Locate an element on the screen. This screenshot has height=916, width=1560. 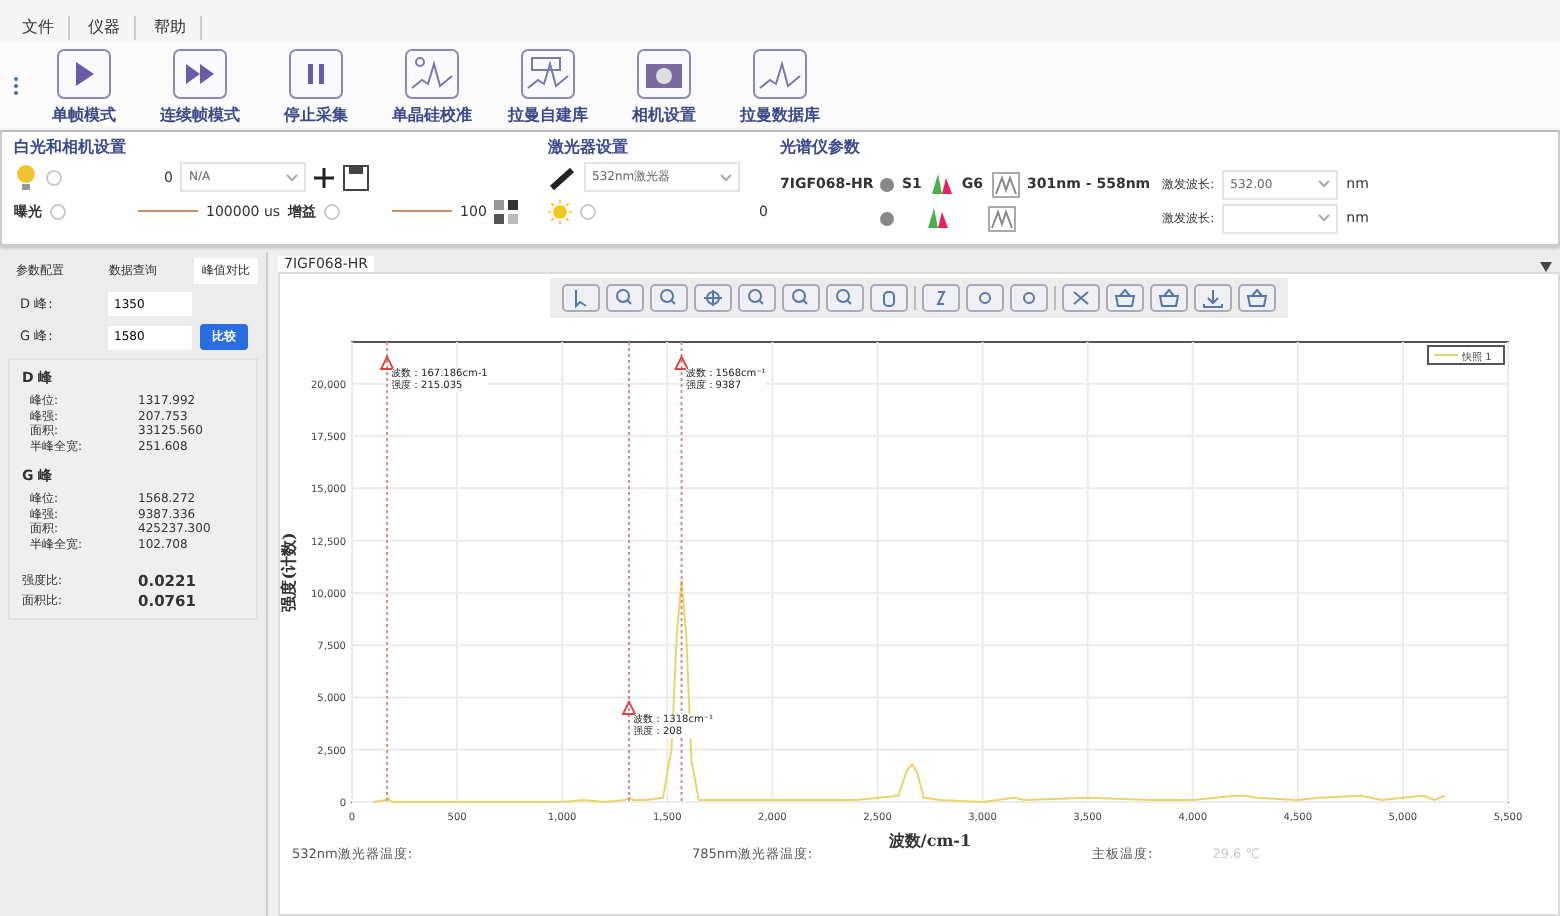
toolbar-button: 单帧模式 is located at coordinates (84, 86).